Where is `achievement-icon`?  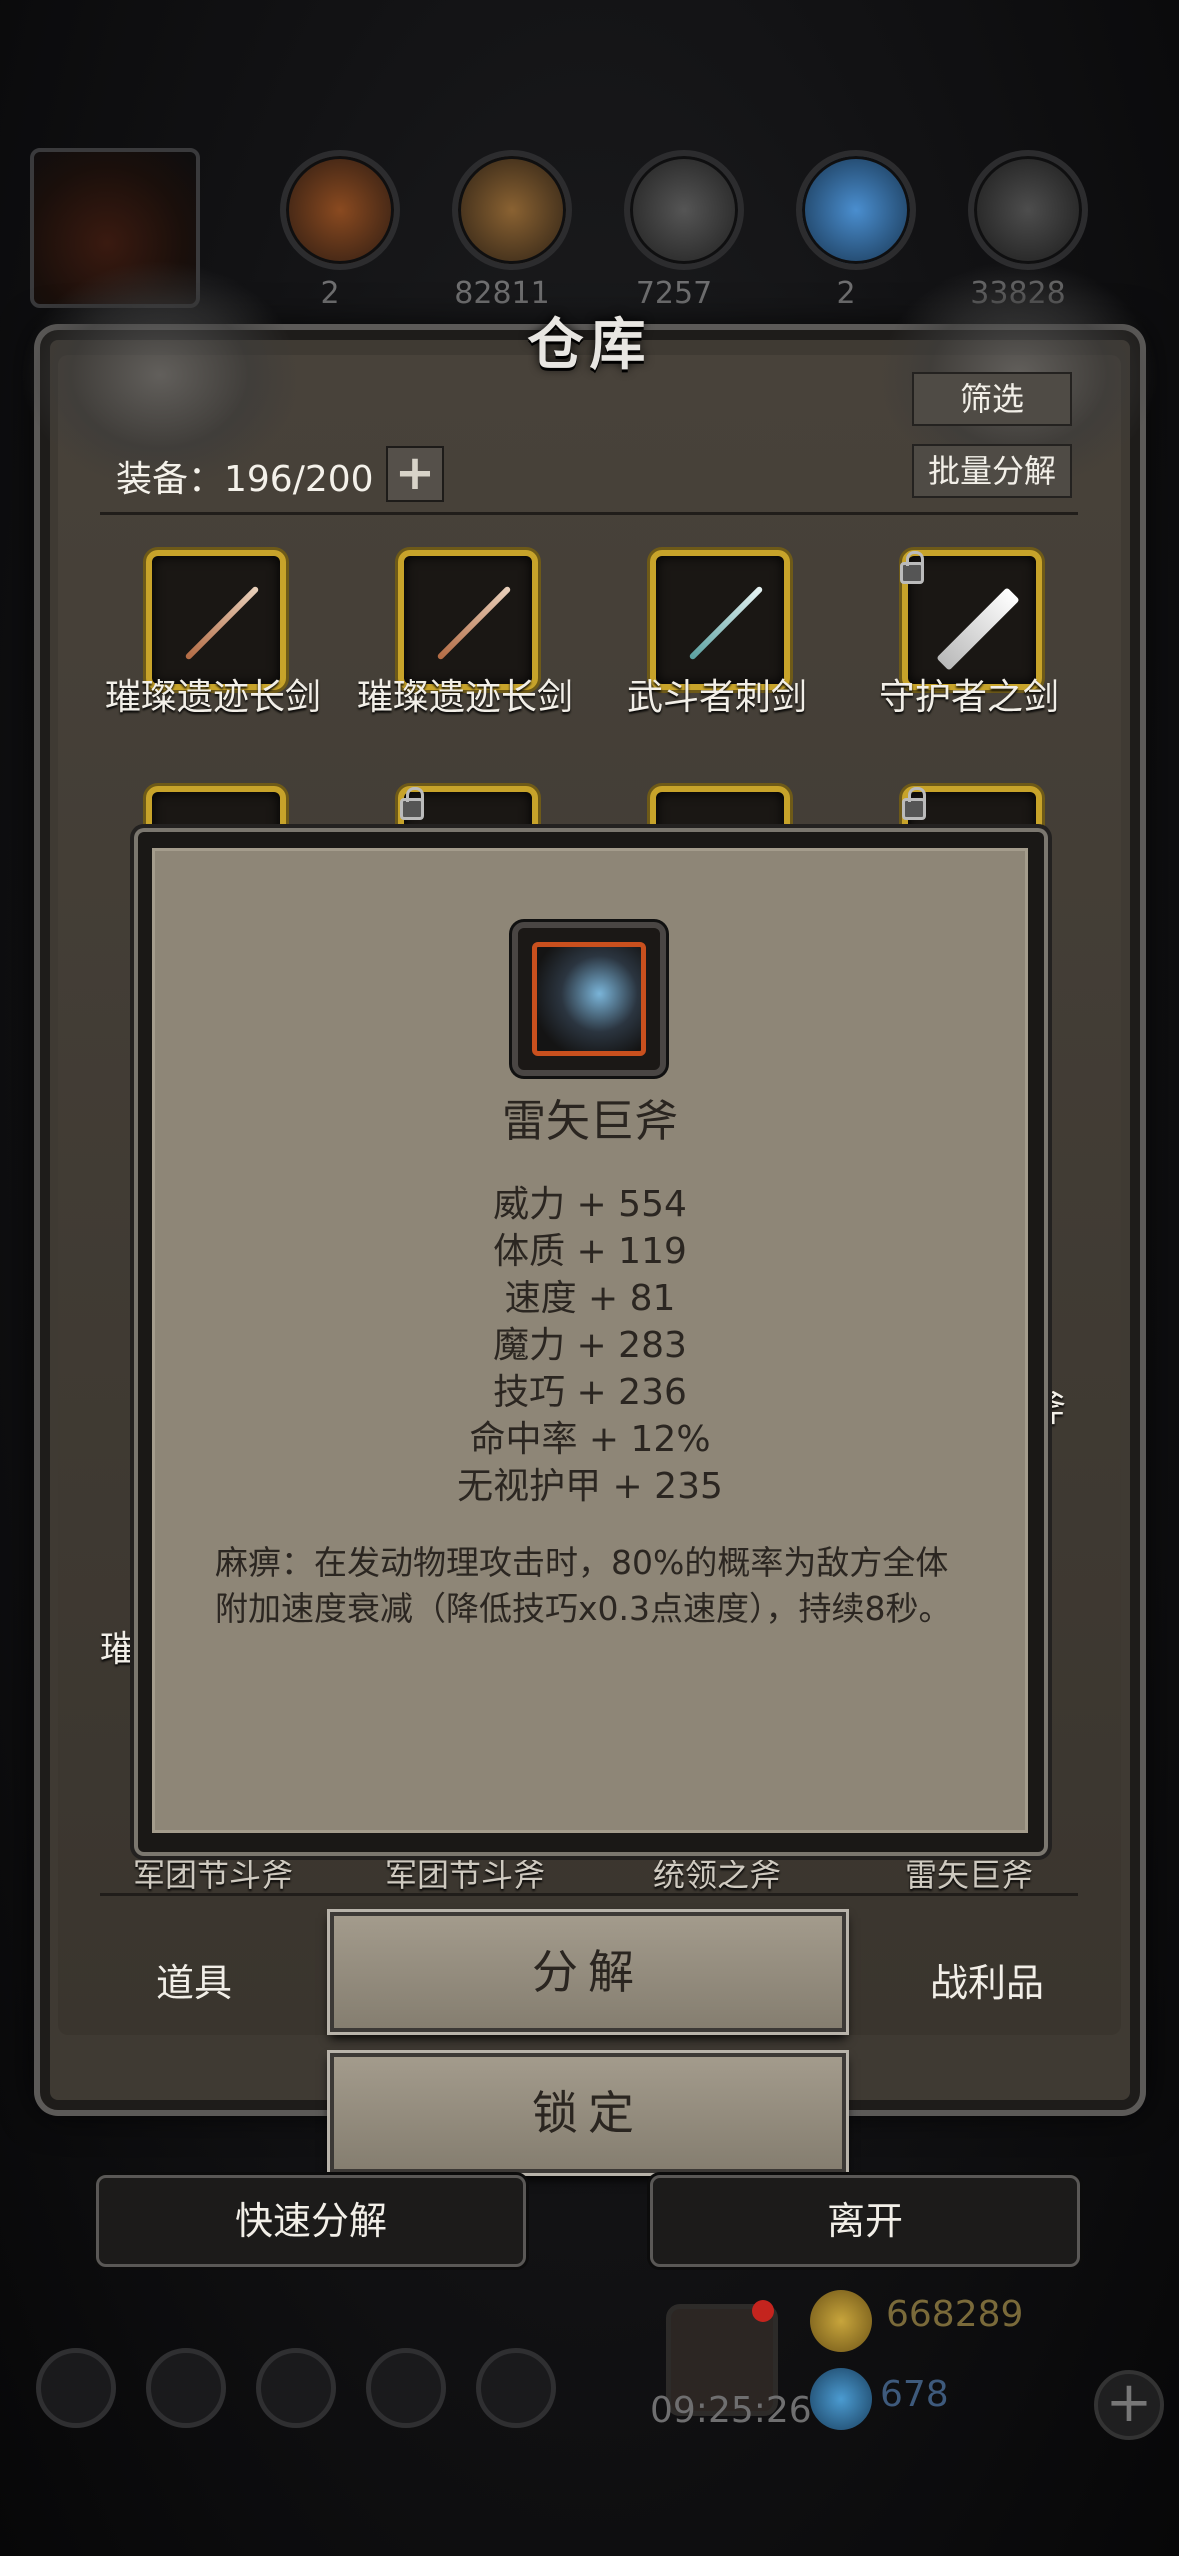
achievement-icon is located at coordinates (186, 2388).